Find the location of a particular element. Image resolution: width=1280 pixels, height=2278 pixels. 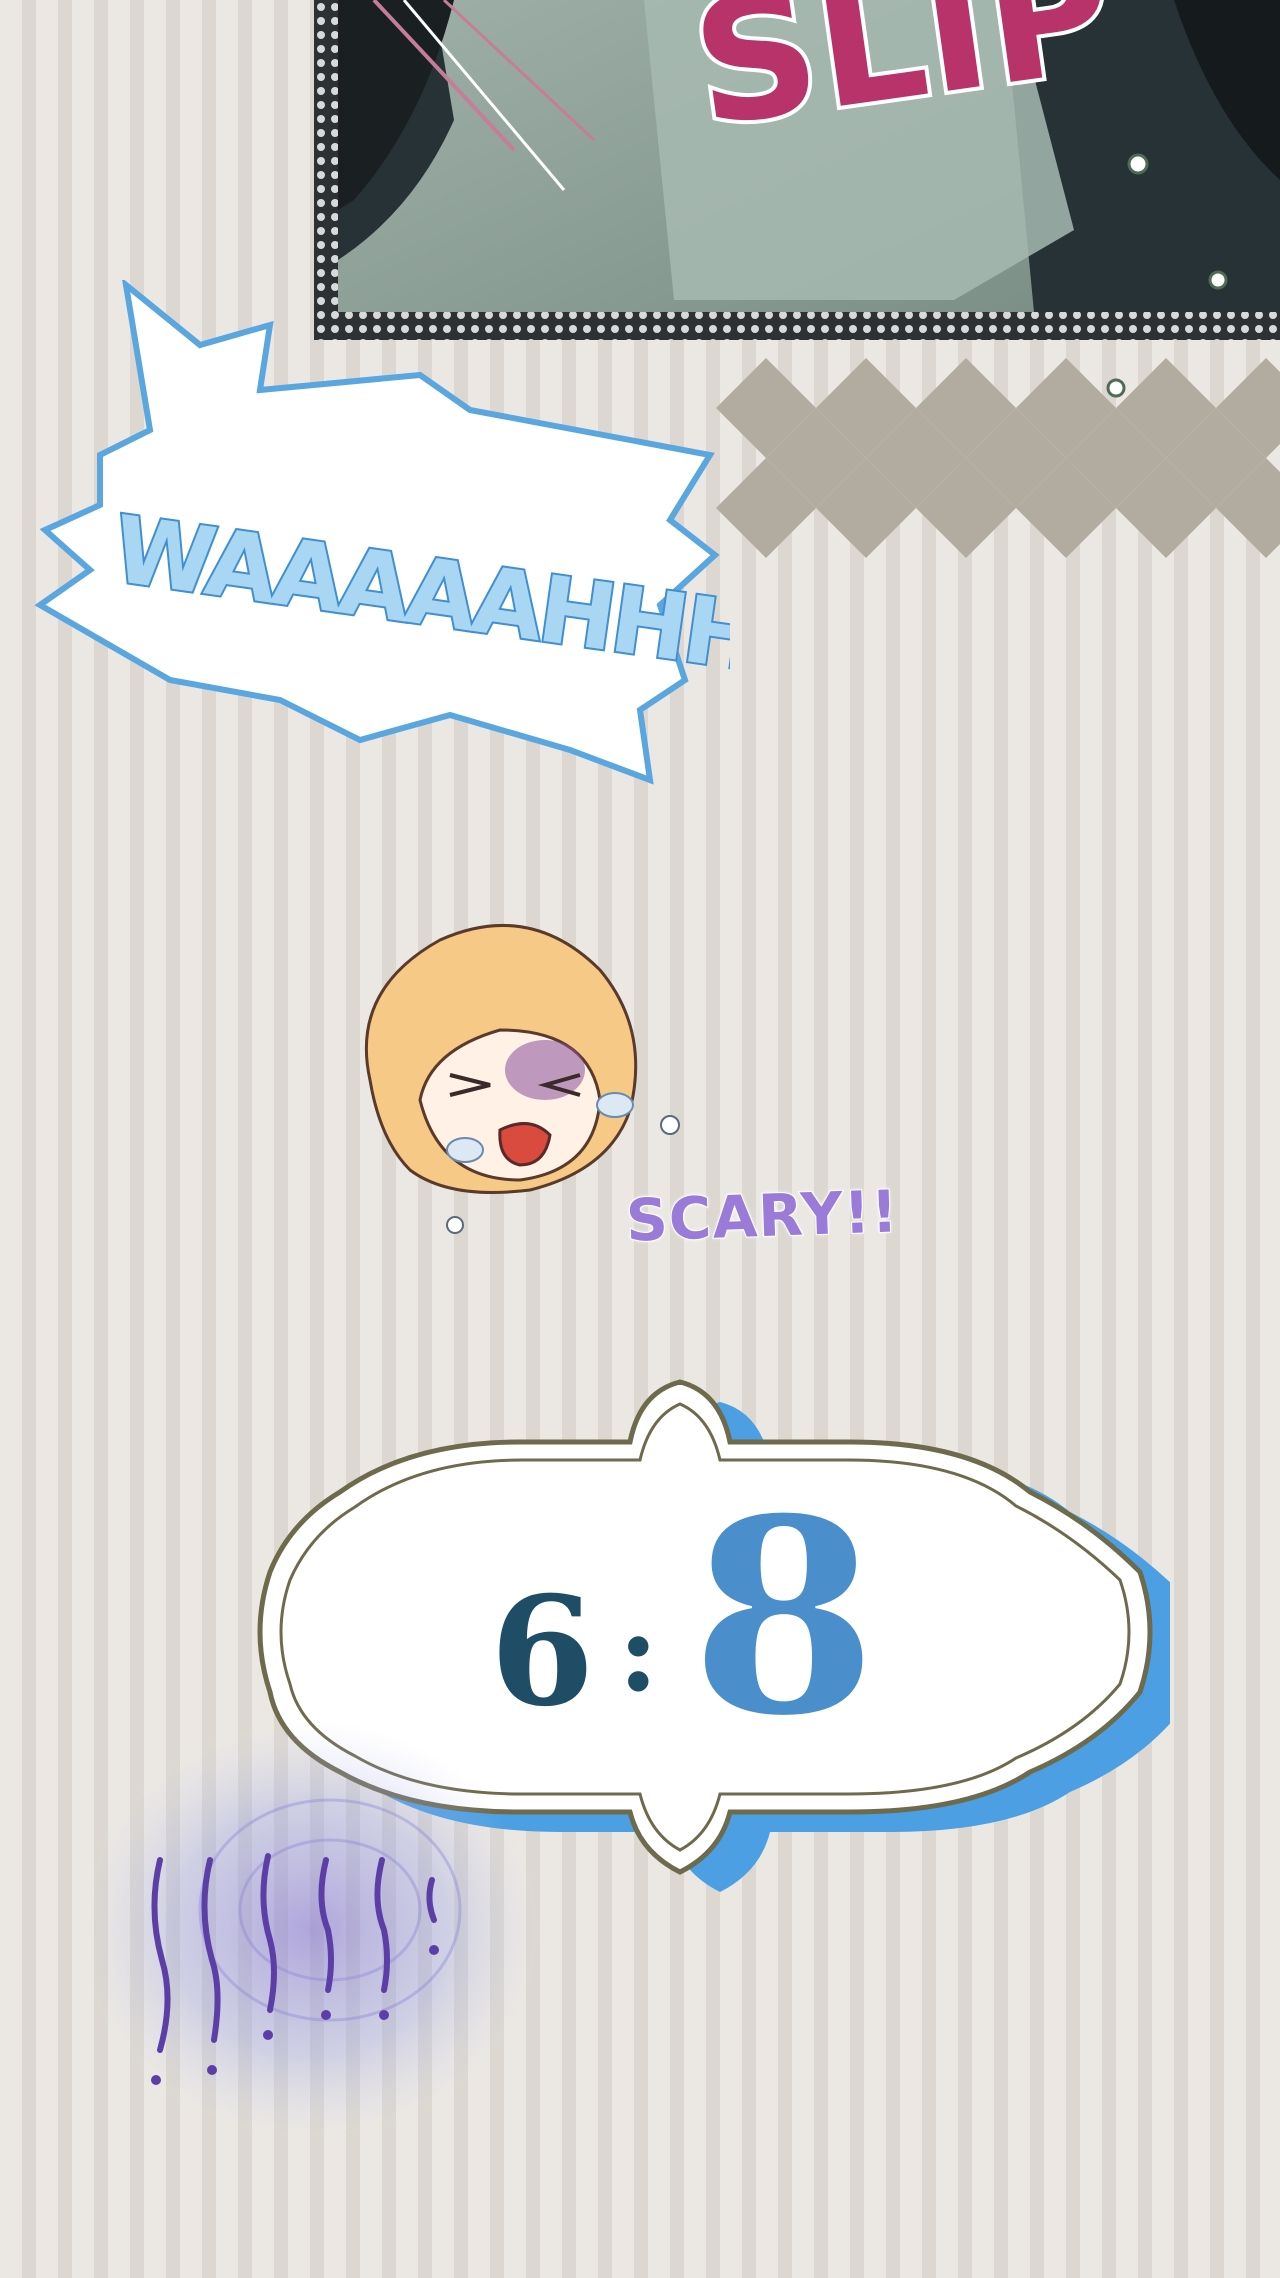

score-right: 8 is located at coordinates (784, 1617).